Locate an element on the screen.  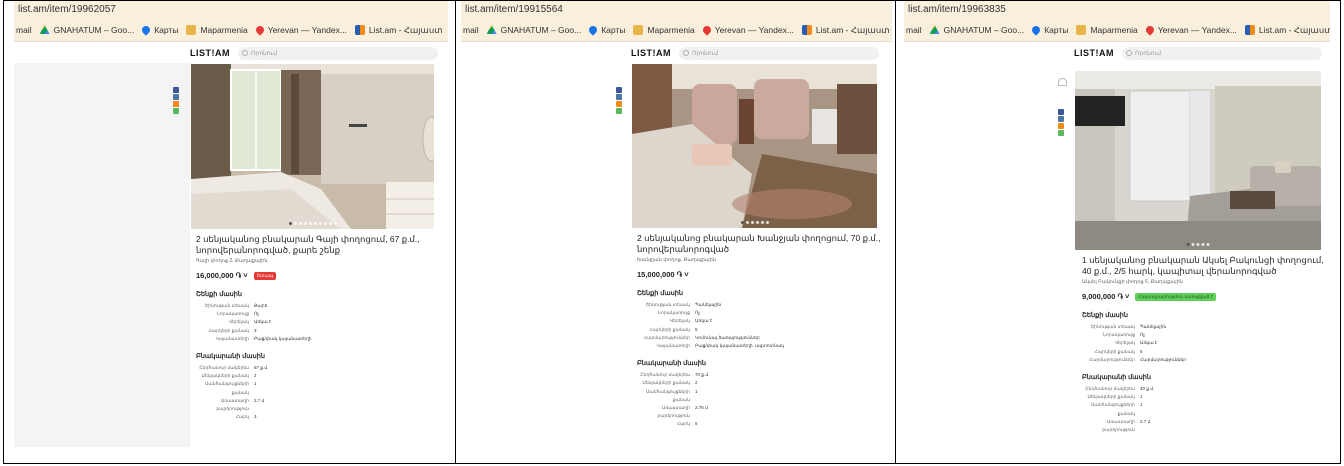
search-icon is located at coordinates (686, 53).